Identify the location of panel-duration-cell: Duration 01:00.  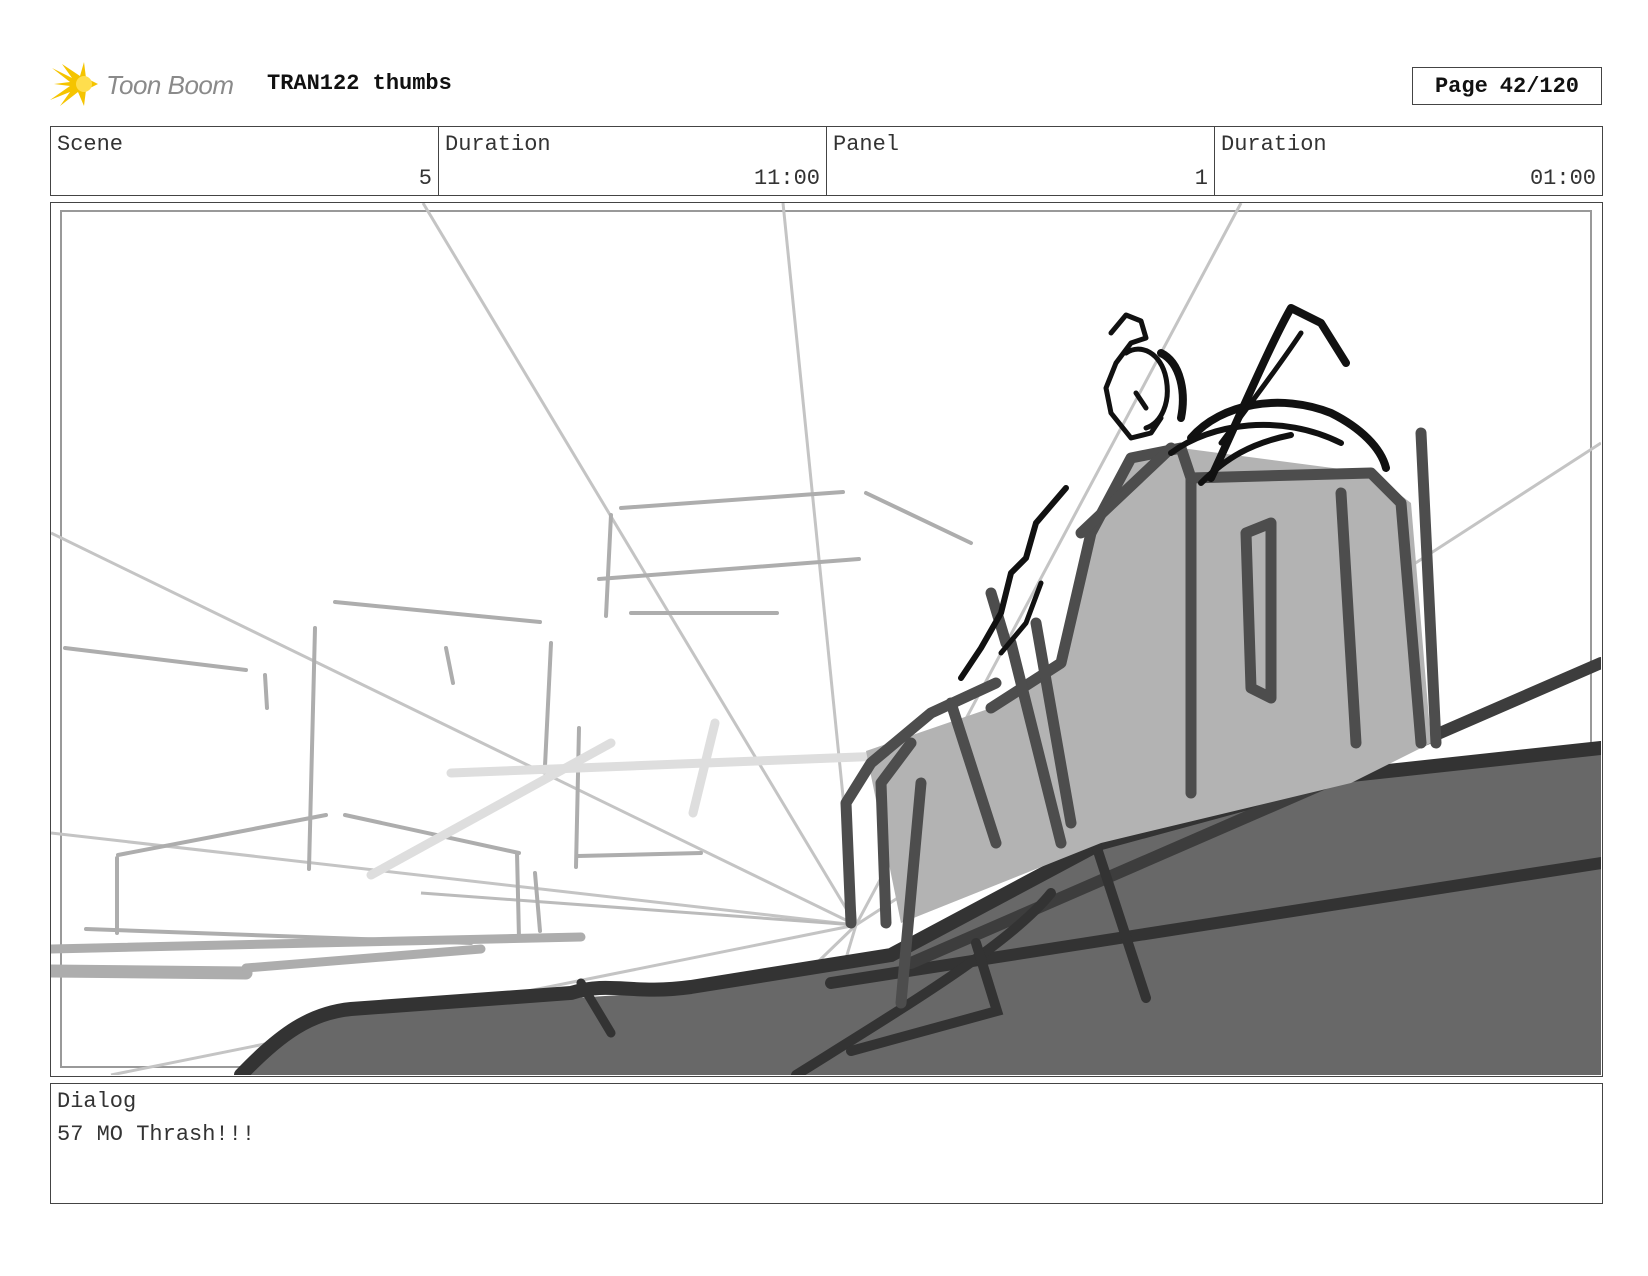
(1408, 161).